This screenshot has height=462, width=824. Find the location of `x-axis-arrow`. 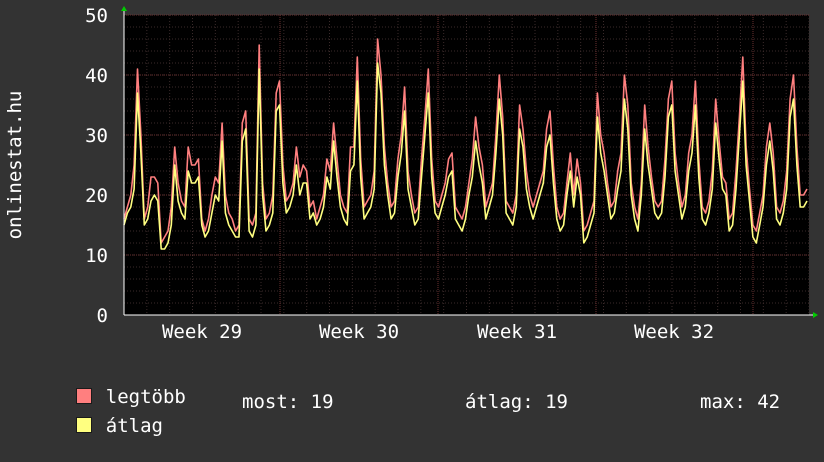

x-axis-arrow is located at coordinates (815, 315).